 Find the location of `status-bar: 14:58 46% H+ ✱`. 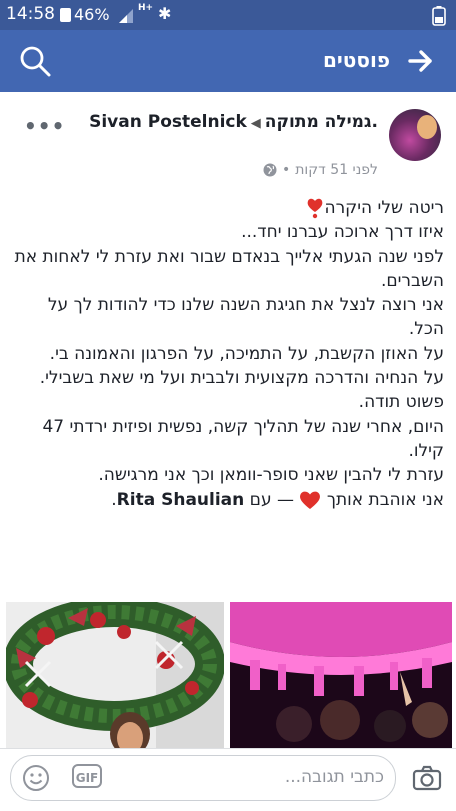

status-bar: 14:58 46% H+ ✱ is located at coordinates (228, 15).